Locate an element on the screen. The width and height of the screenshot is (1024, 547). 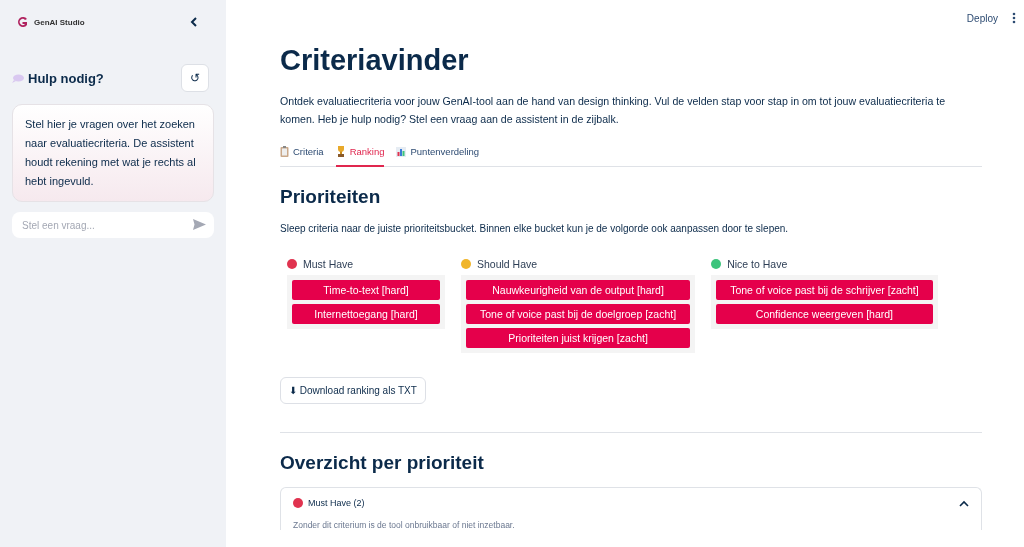
trophy-icon is located at coordinates (340, 151).